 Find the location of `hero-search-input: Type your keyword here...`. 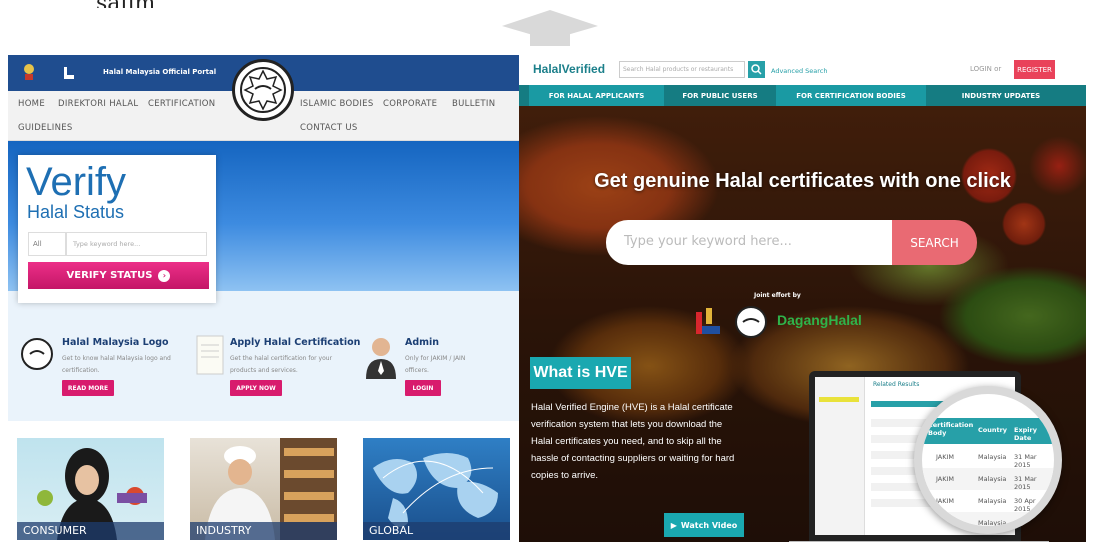

hero-search-input: Type your keyword here... is located at coordinates (749, 242).